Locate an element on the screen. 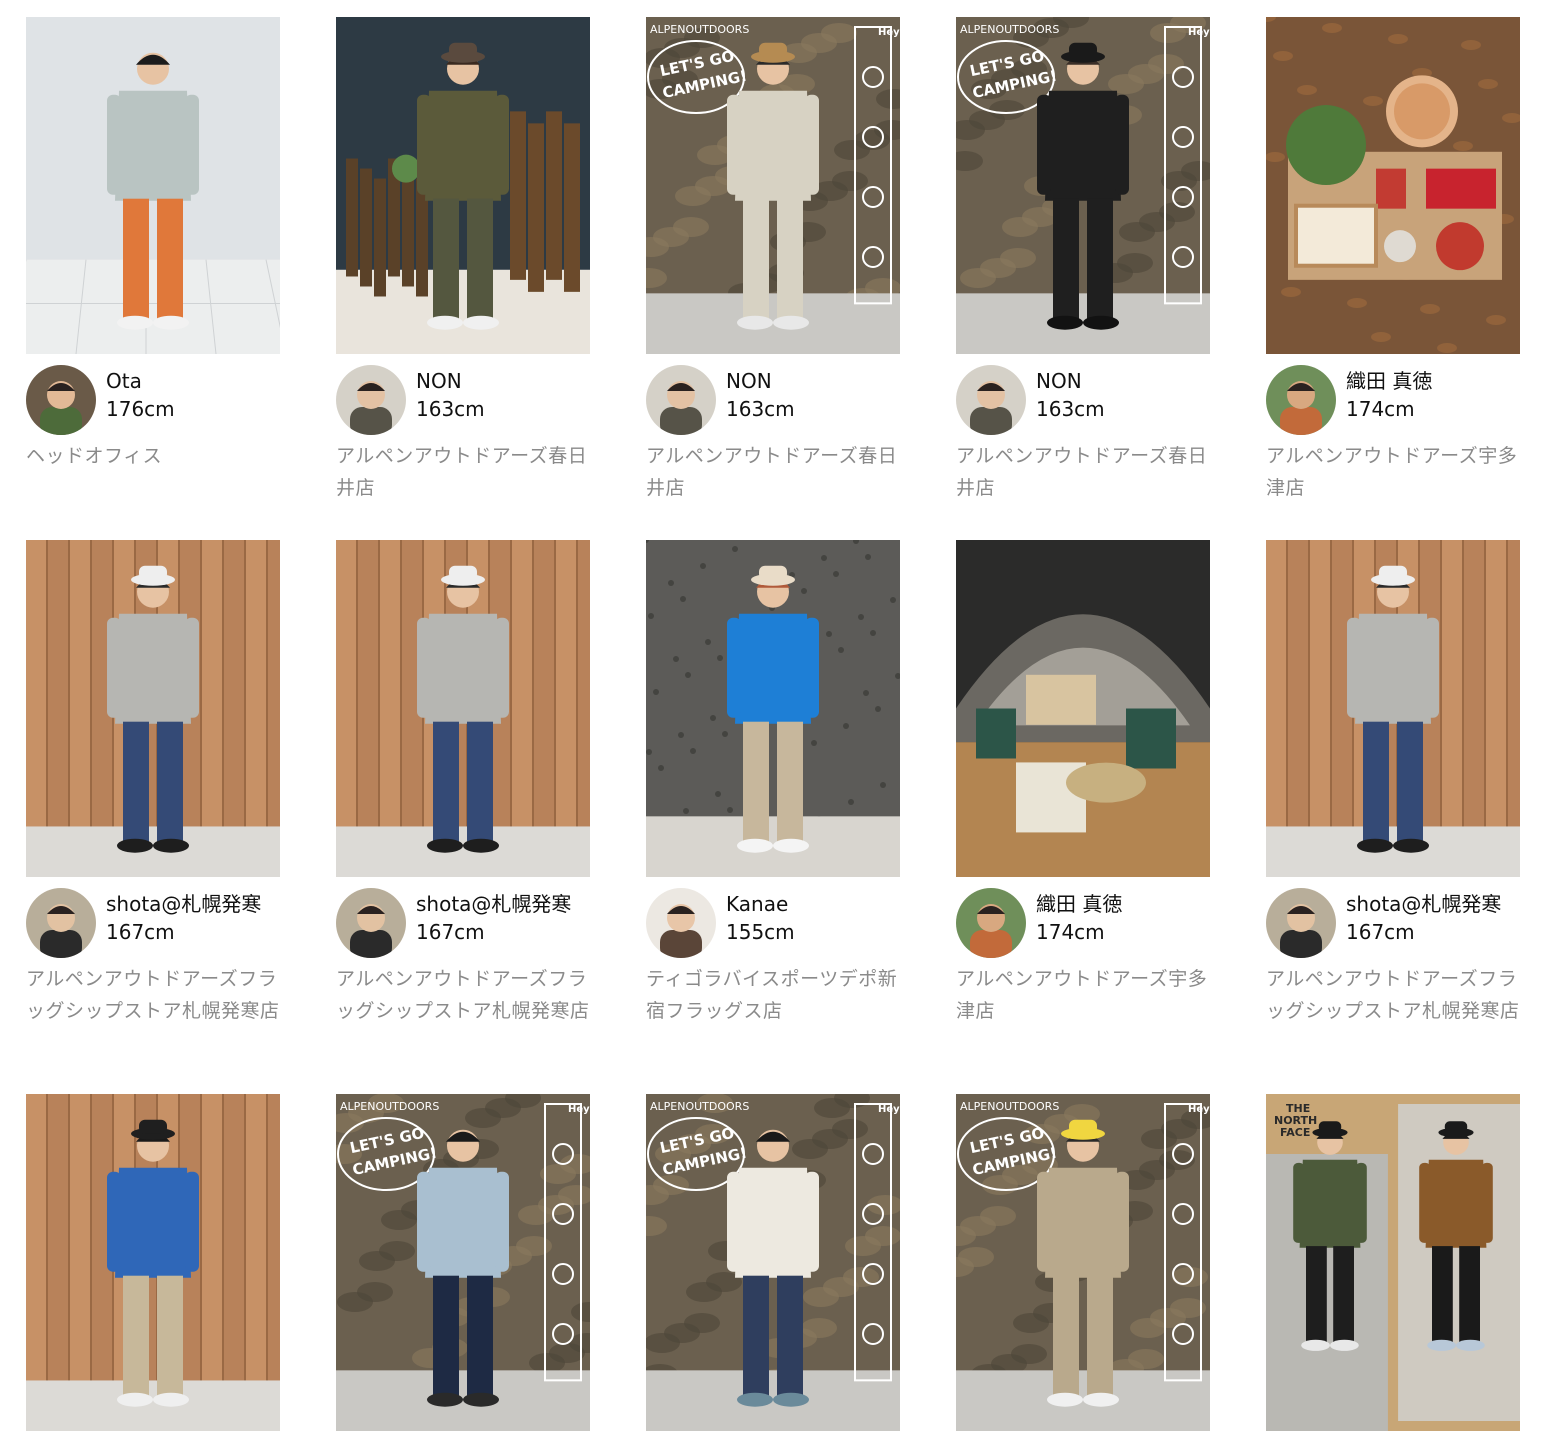 Image resolution: width=1542 pixels, height=1440 pixels. store-name: ヘッドオフィス is located at coordinates (153, 456).